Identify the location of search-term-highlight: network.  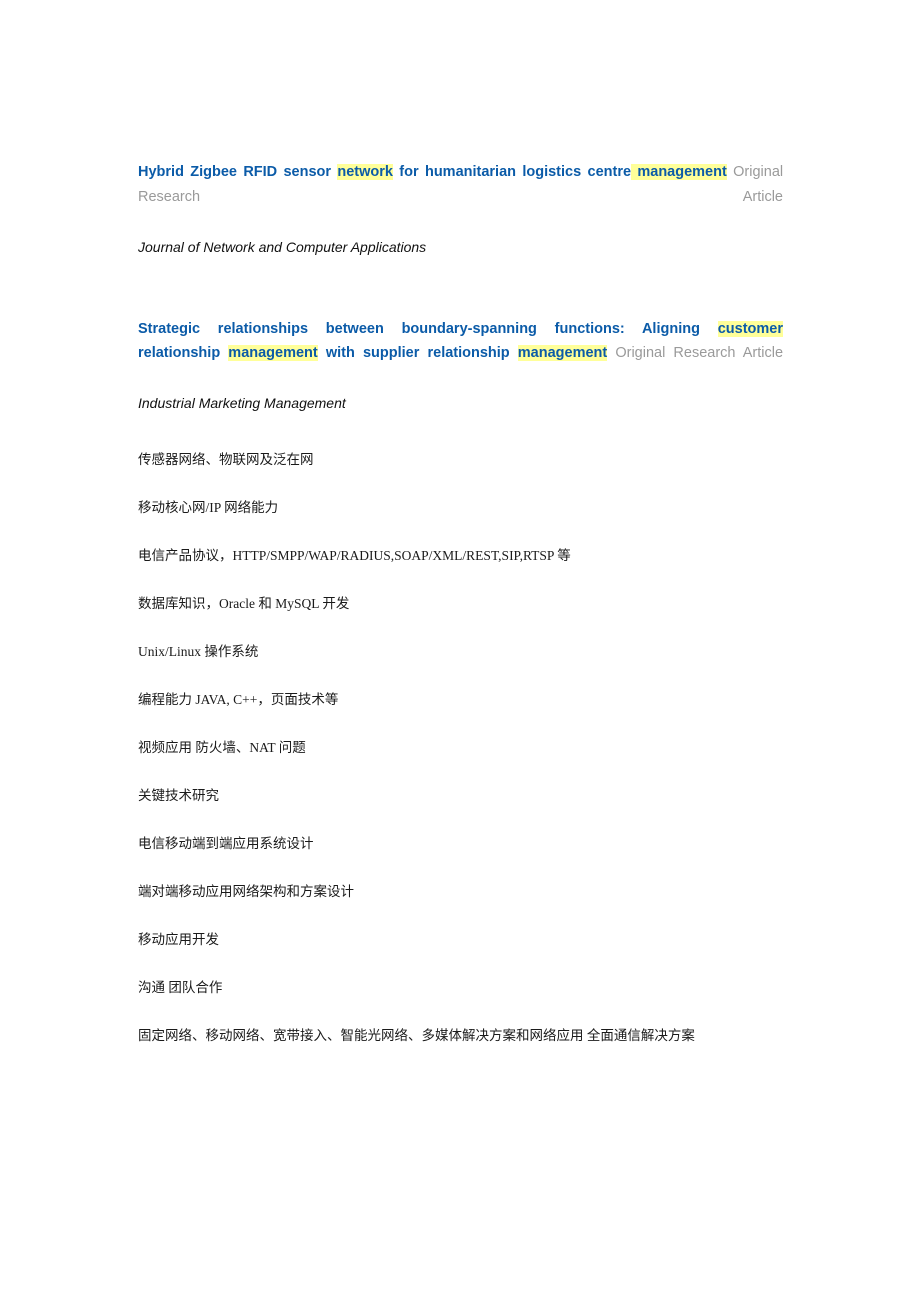
(365, 172).